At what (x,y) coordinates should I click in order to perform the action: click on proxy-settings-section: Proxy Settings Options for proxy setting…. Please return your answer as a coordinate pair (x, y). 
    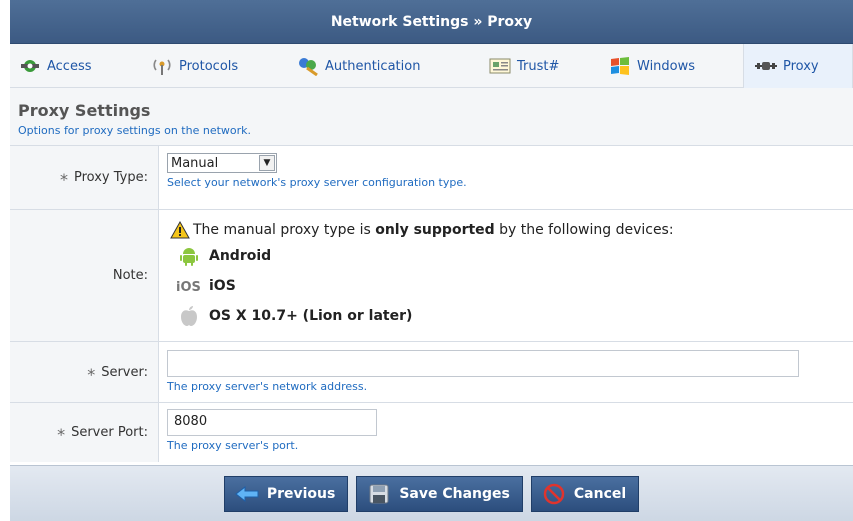
    Looking at the image, I should click on (431, 117).